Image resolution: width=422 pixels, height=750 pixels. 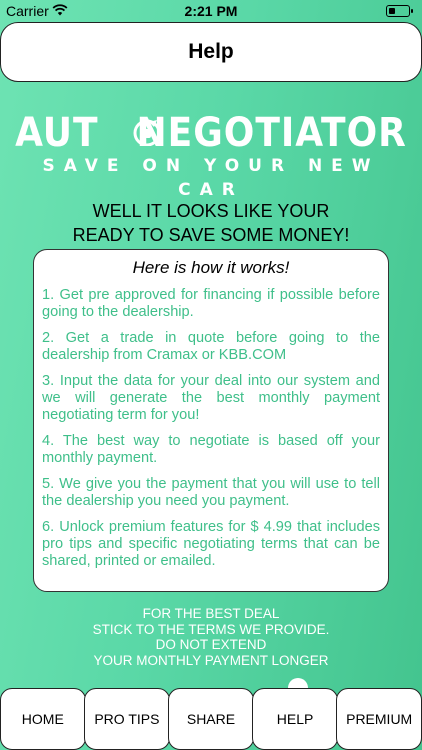 What do you see at coordinates (399, 11) in the screenshot?
I see `battery-icon` at bounding box center [399, 11].